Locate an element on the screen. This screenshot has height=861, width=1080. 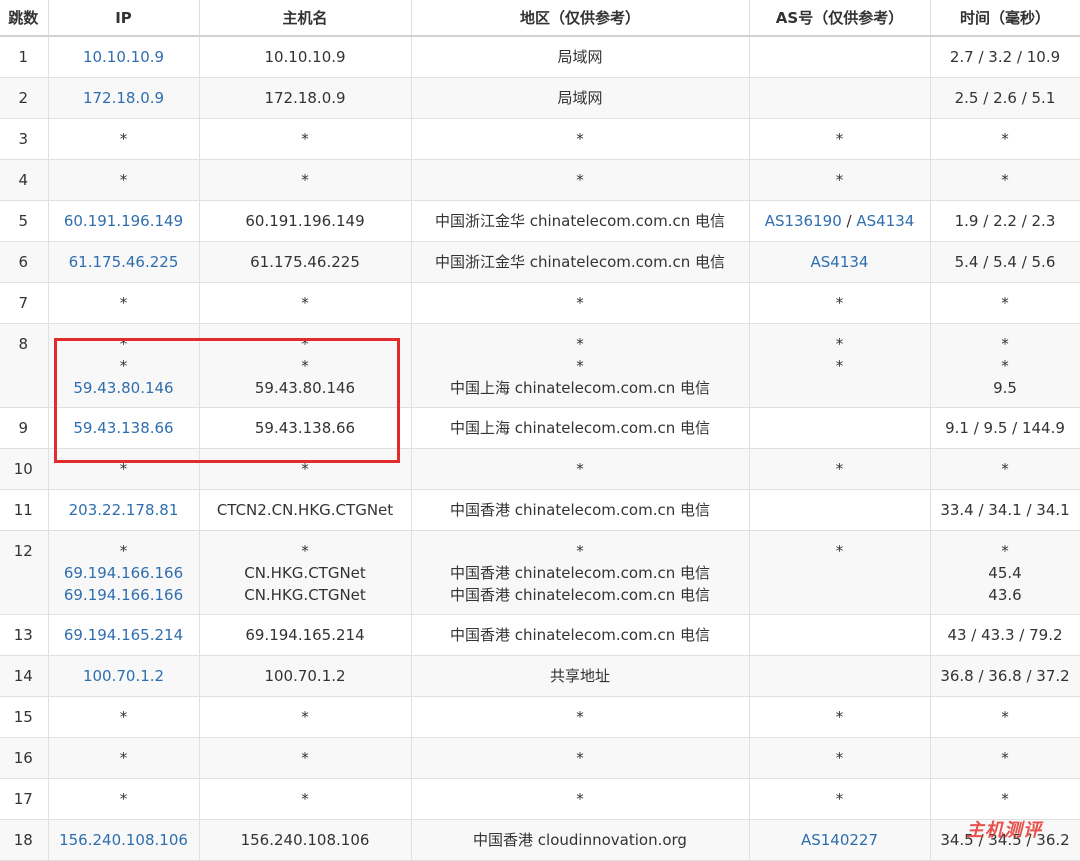
region-text: 中国浙江金华 chinatelecom.com.cn 电信 is located at coordinates (580, 221).